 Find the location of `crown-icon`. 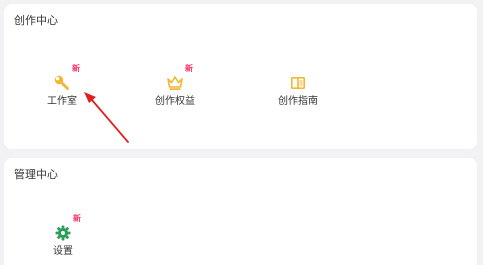

crown-icon is located at coordinates (175, 83).